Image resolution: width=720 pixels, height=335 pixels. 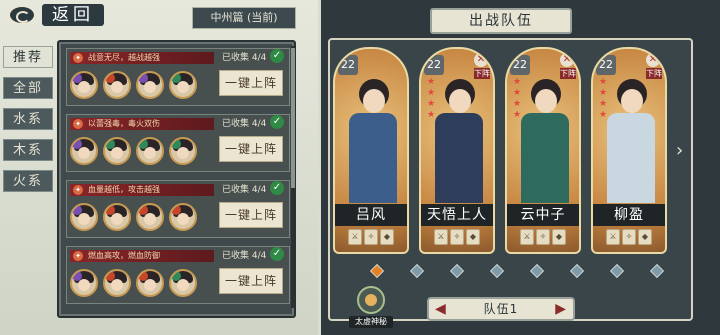 I want to click on hero-name: 天悟上人, so click(x=457, y=215).